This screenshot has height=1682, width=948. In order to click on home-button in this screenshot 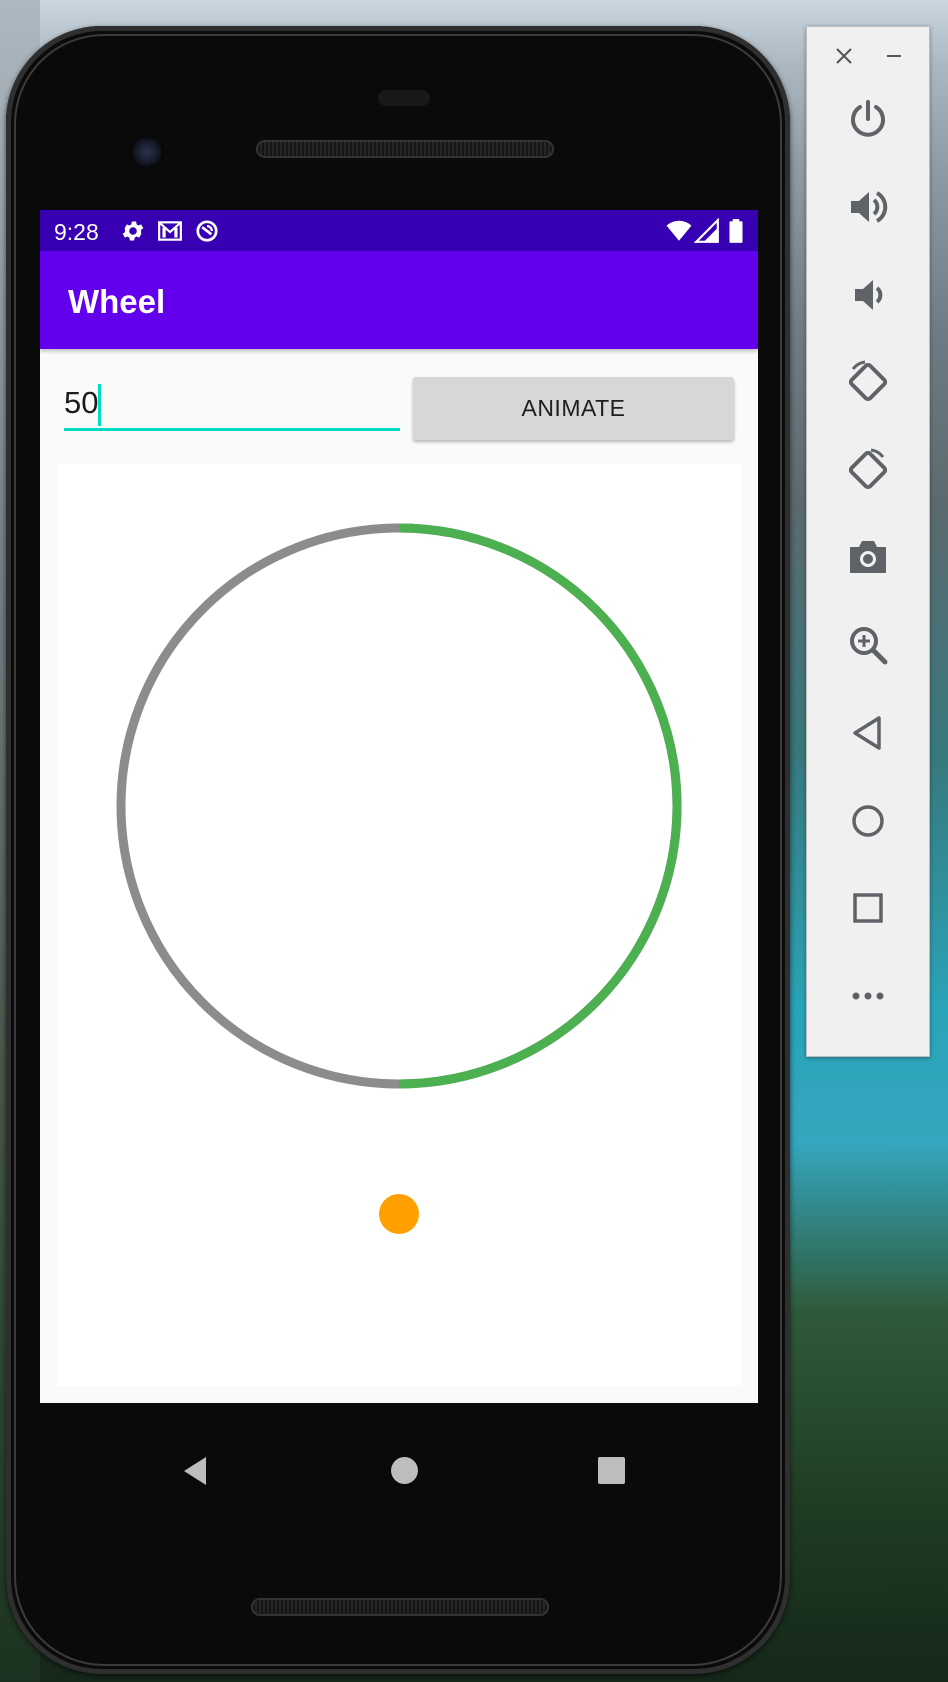, I will do `click(868, 821)`.